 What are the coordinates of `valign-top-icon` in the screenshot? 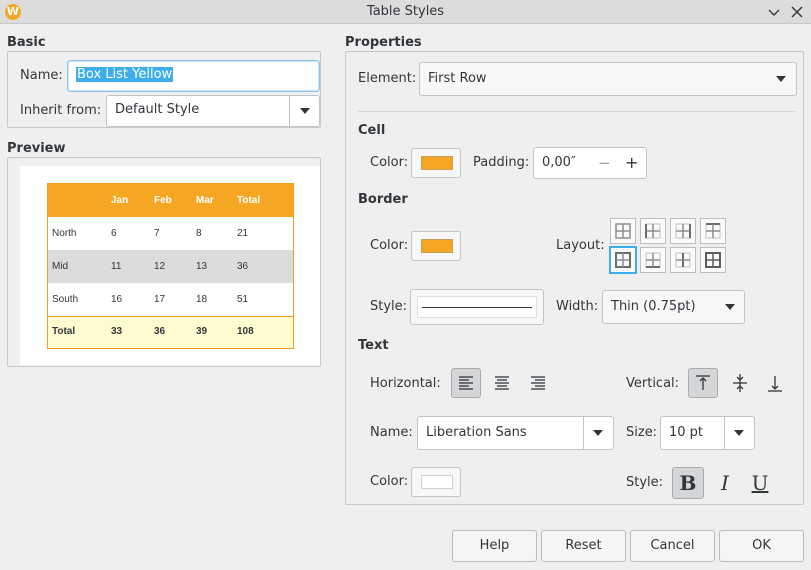 It's located at (703, 382).